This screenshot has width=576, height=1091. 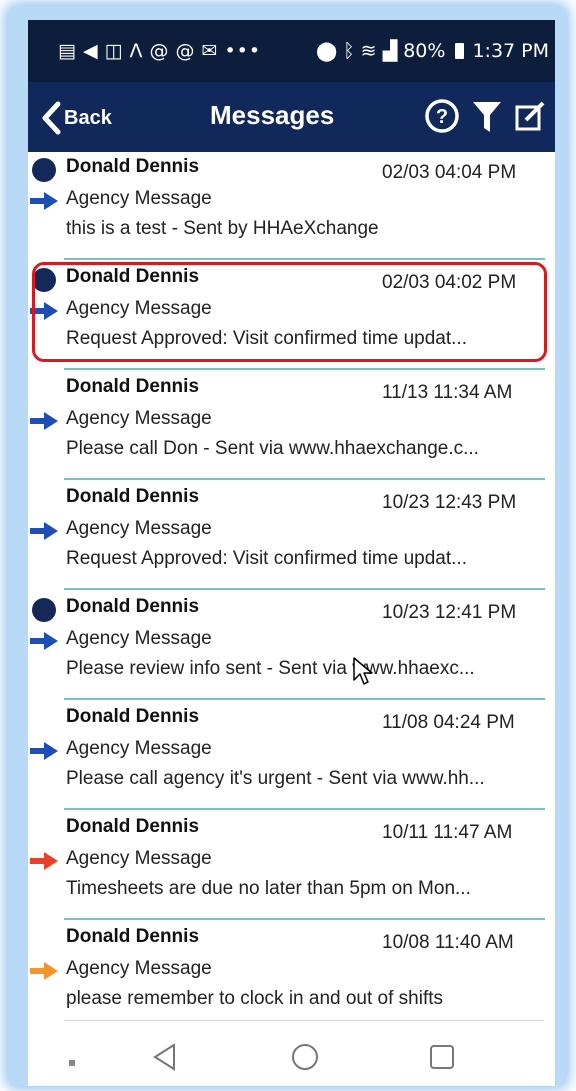 I want to click on compose-icon, so click(x=530, y=116).